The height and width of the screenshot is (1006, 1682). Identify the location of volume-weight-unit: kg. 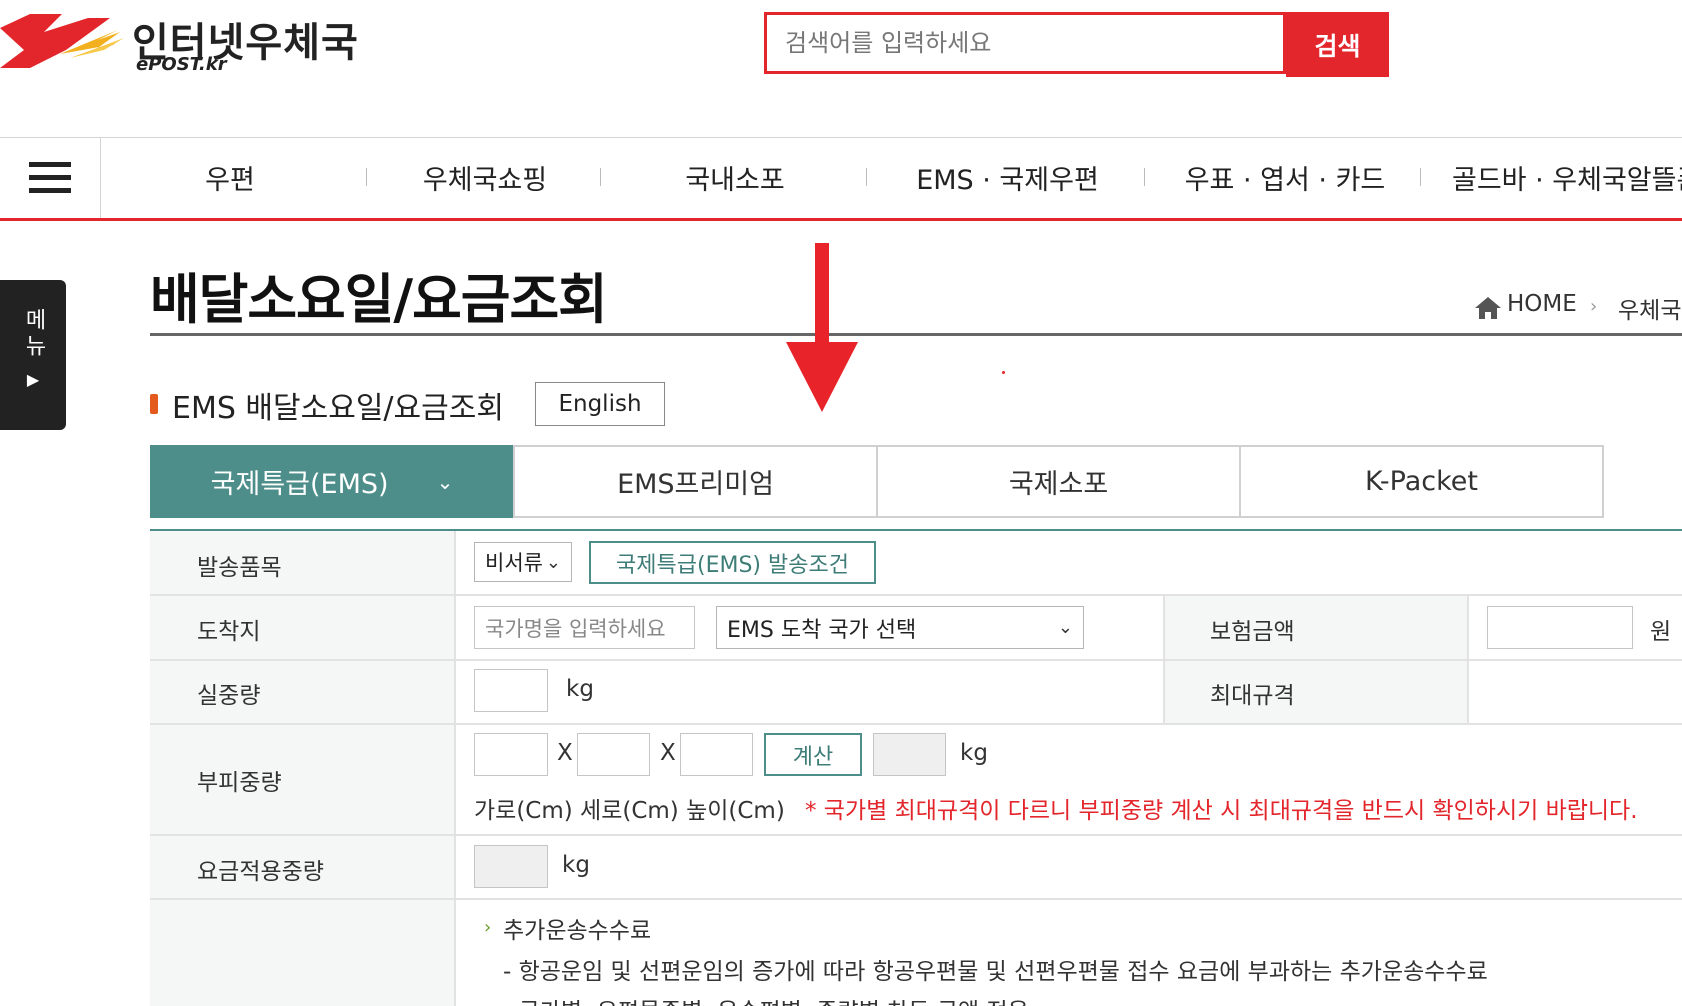
(974, 753).